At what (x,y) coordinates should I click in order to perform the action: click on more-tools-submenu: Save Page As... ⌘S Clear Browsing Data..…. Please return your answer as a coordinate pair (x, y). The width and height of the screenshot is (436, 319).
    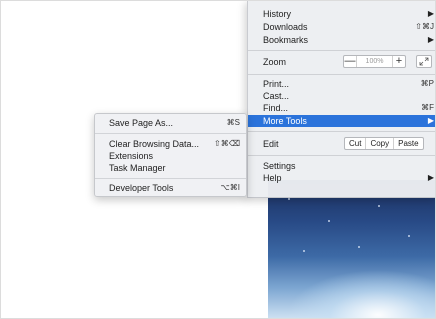
    Looking at the image, I should click on (170, 155).